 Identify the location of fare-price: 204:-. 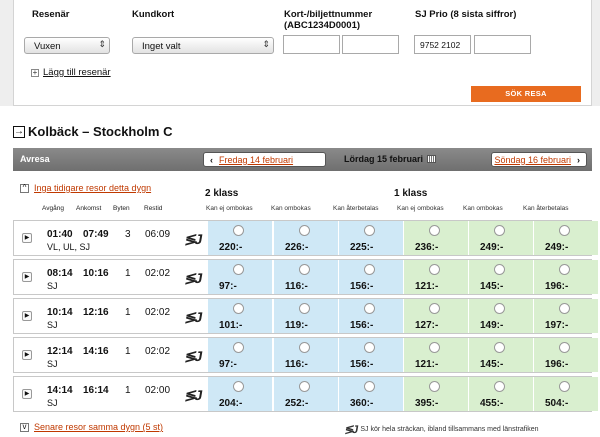
(231, 403).